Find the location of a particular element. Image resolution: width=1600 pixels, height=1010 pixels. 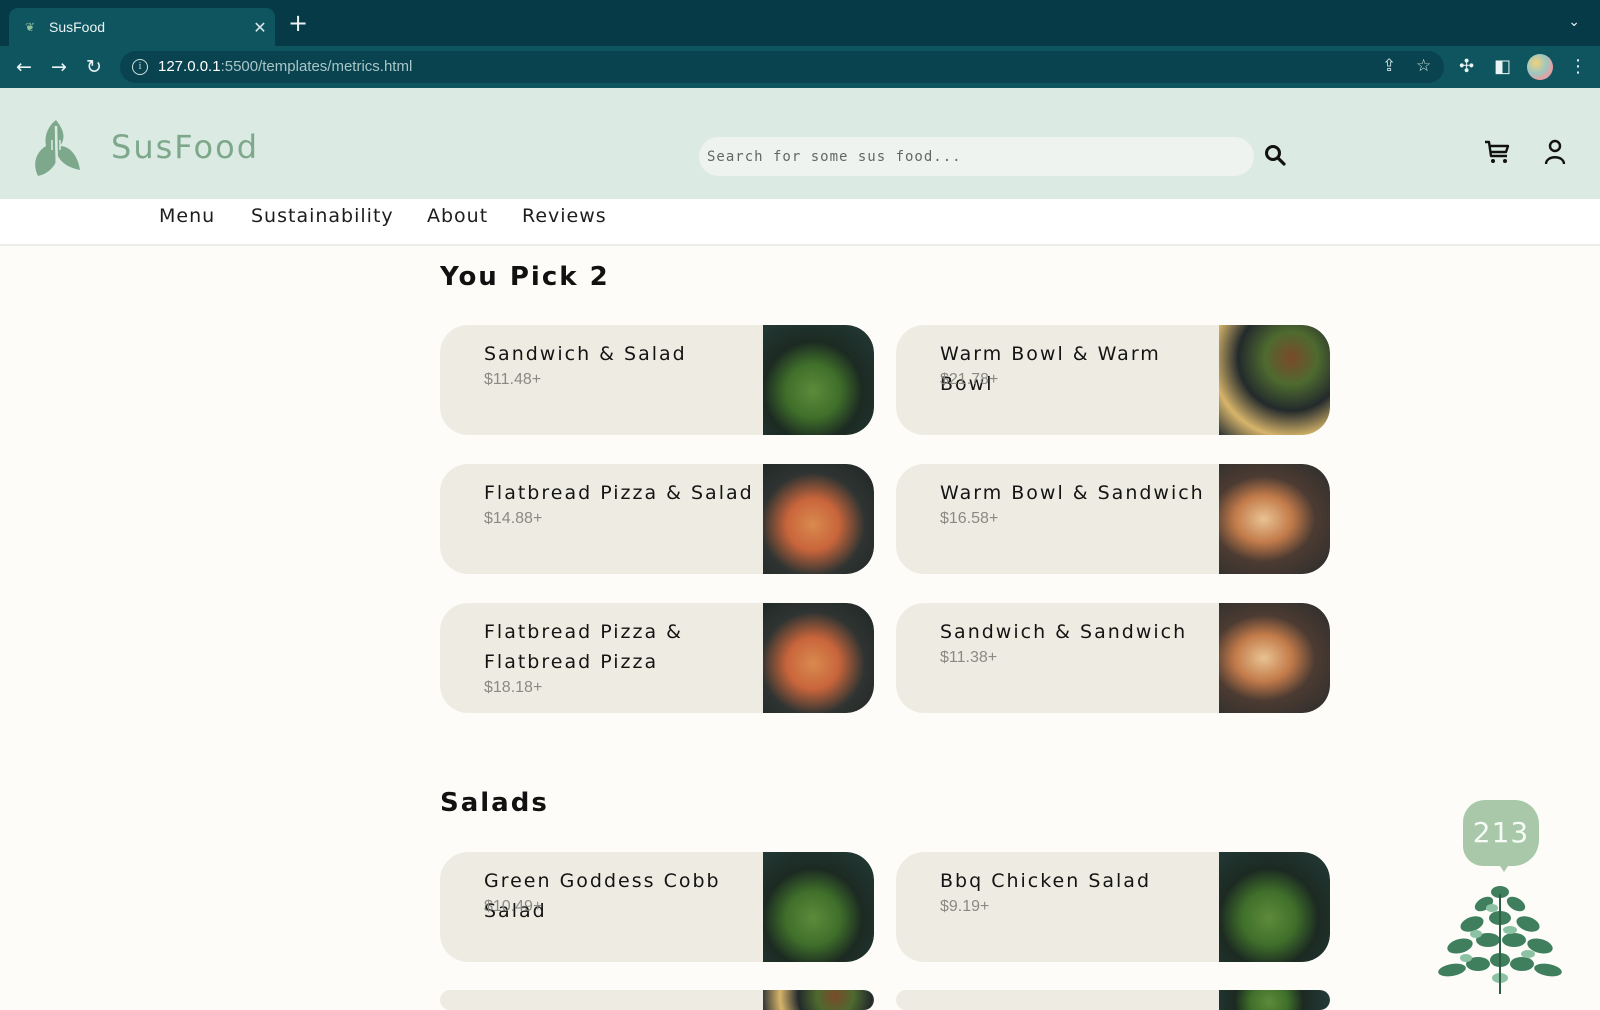

url-path: :5500/templates/metrics.html is located at coordinates (316, 66).